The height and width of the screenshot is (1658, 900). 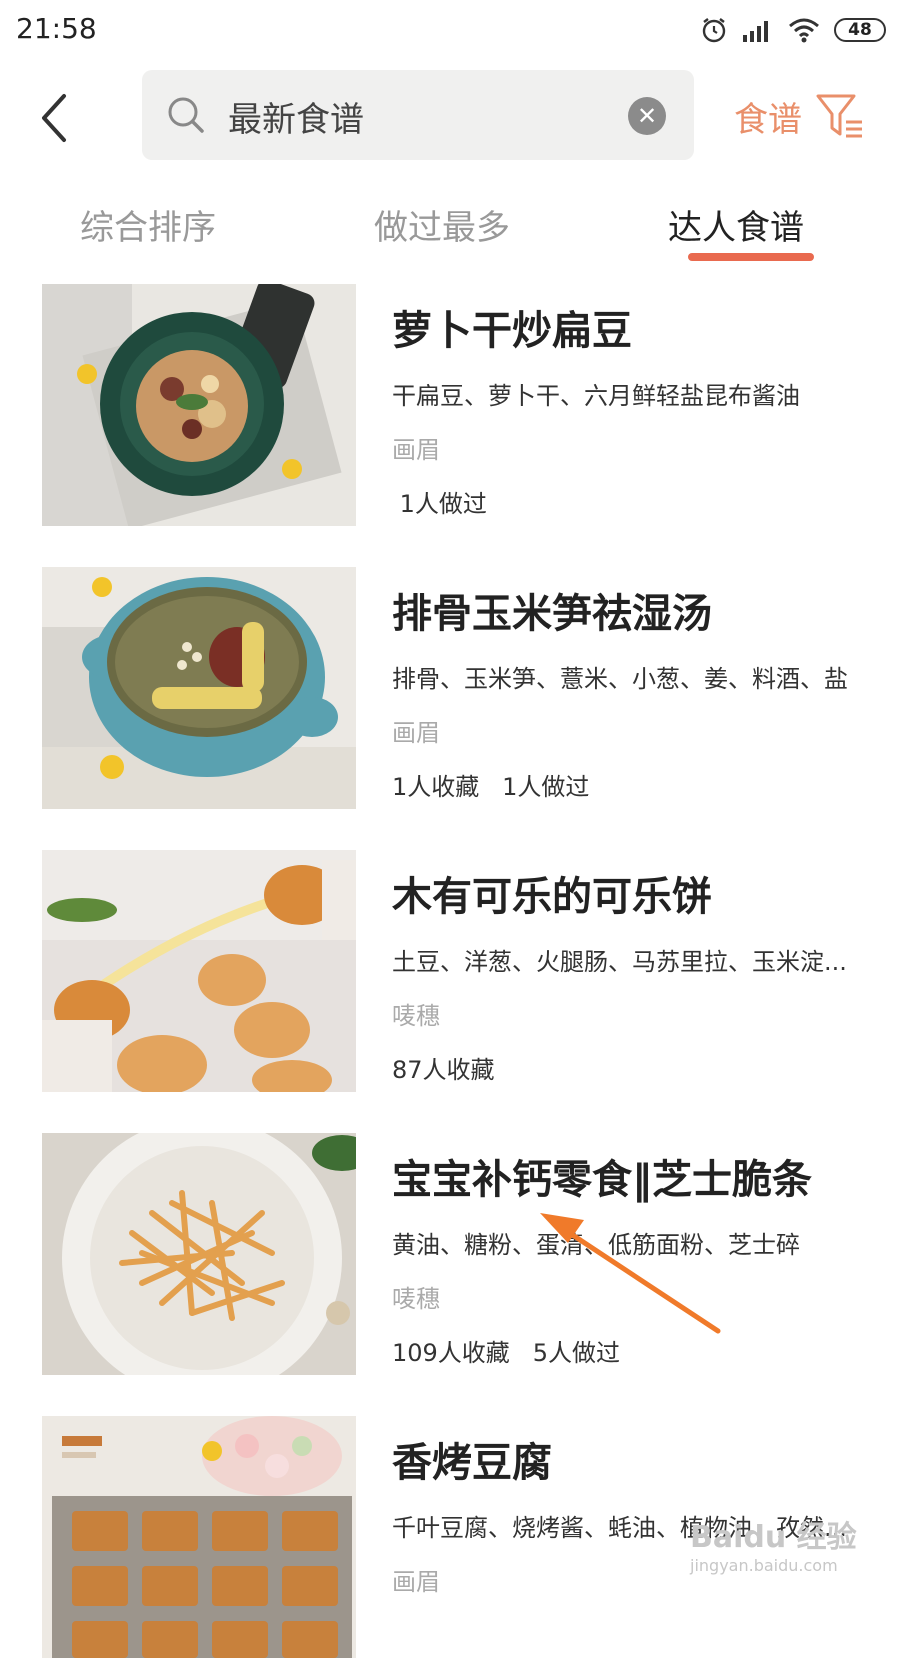 What do you see at coordinates (630, 1273) in the screenshot?
I see `annotation-arrow-icon` at bounding box center [630, 1273].